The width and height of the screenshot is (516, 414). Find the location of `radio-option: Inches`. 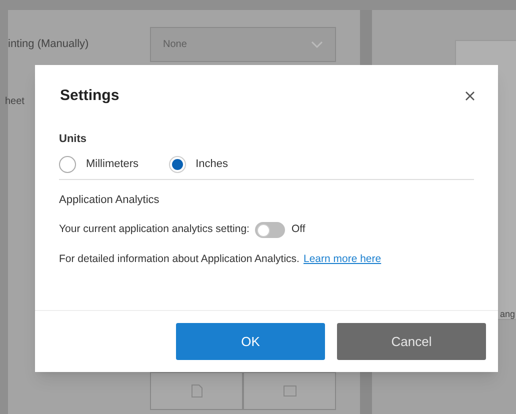

radio-option: Inches is located at coordinates (198, 164).